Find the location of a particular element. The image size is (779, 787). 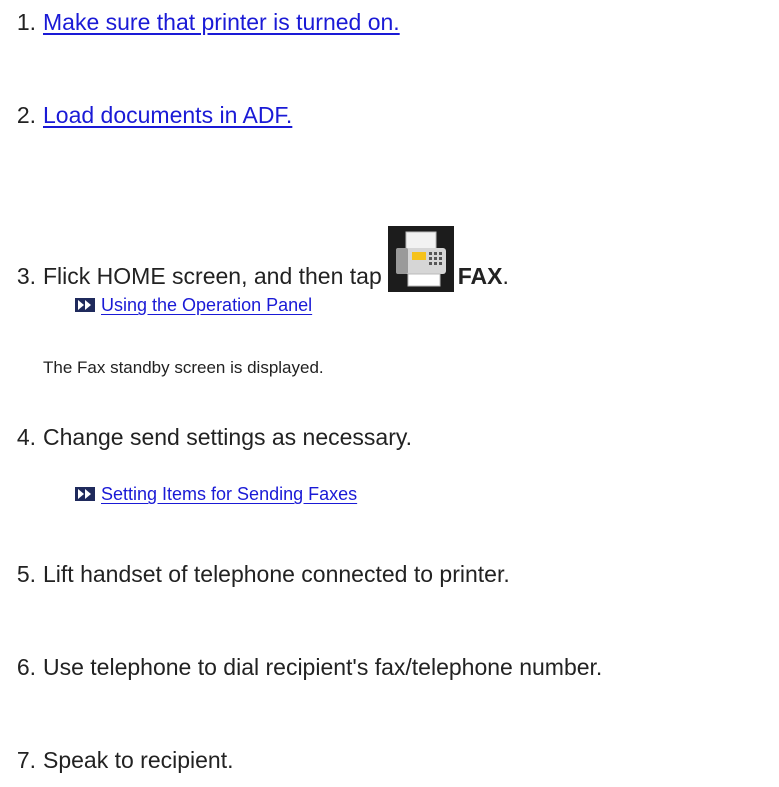

setting-items-reference: Setting Items for Sending Faxes is located at coordinates (216, 494).